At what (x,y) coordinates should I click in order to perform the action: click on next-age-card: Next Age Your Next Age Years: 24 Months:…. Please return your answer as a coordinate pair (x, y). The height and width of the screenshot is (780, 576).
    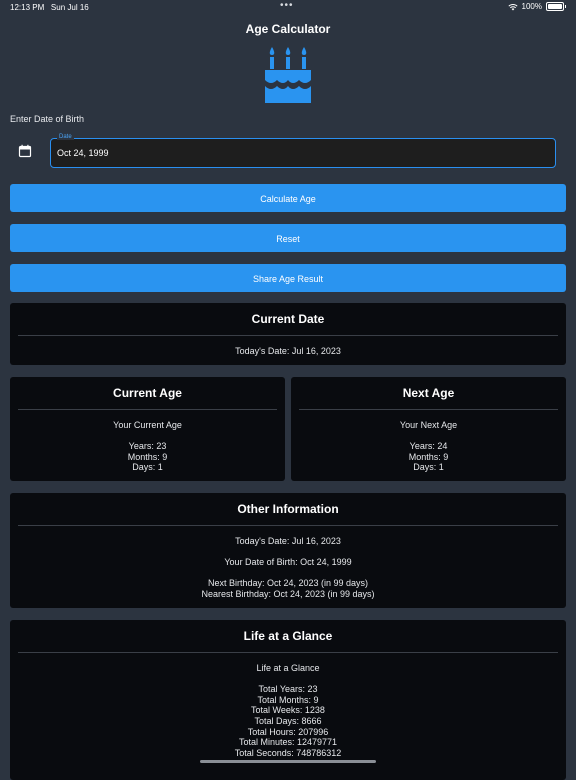
    Looking at the image, I should click on (428, 429).